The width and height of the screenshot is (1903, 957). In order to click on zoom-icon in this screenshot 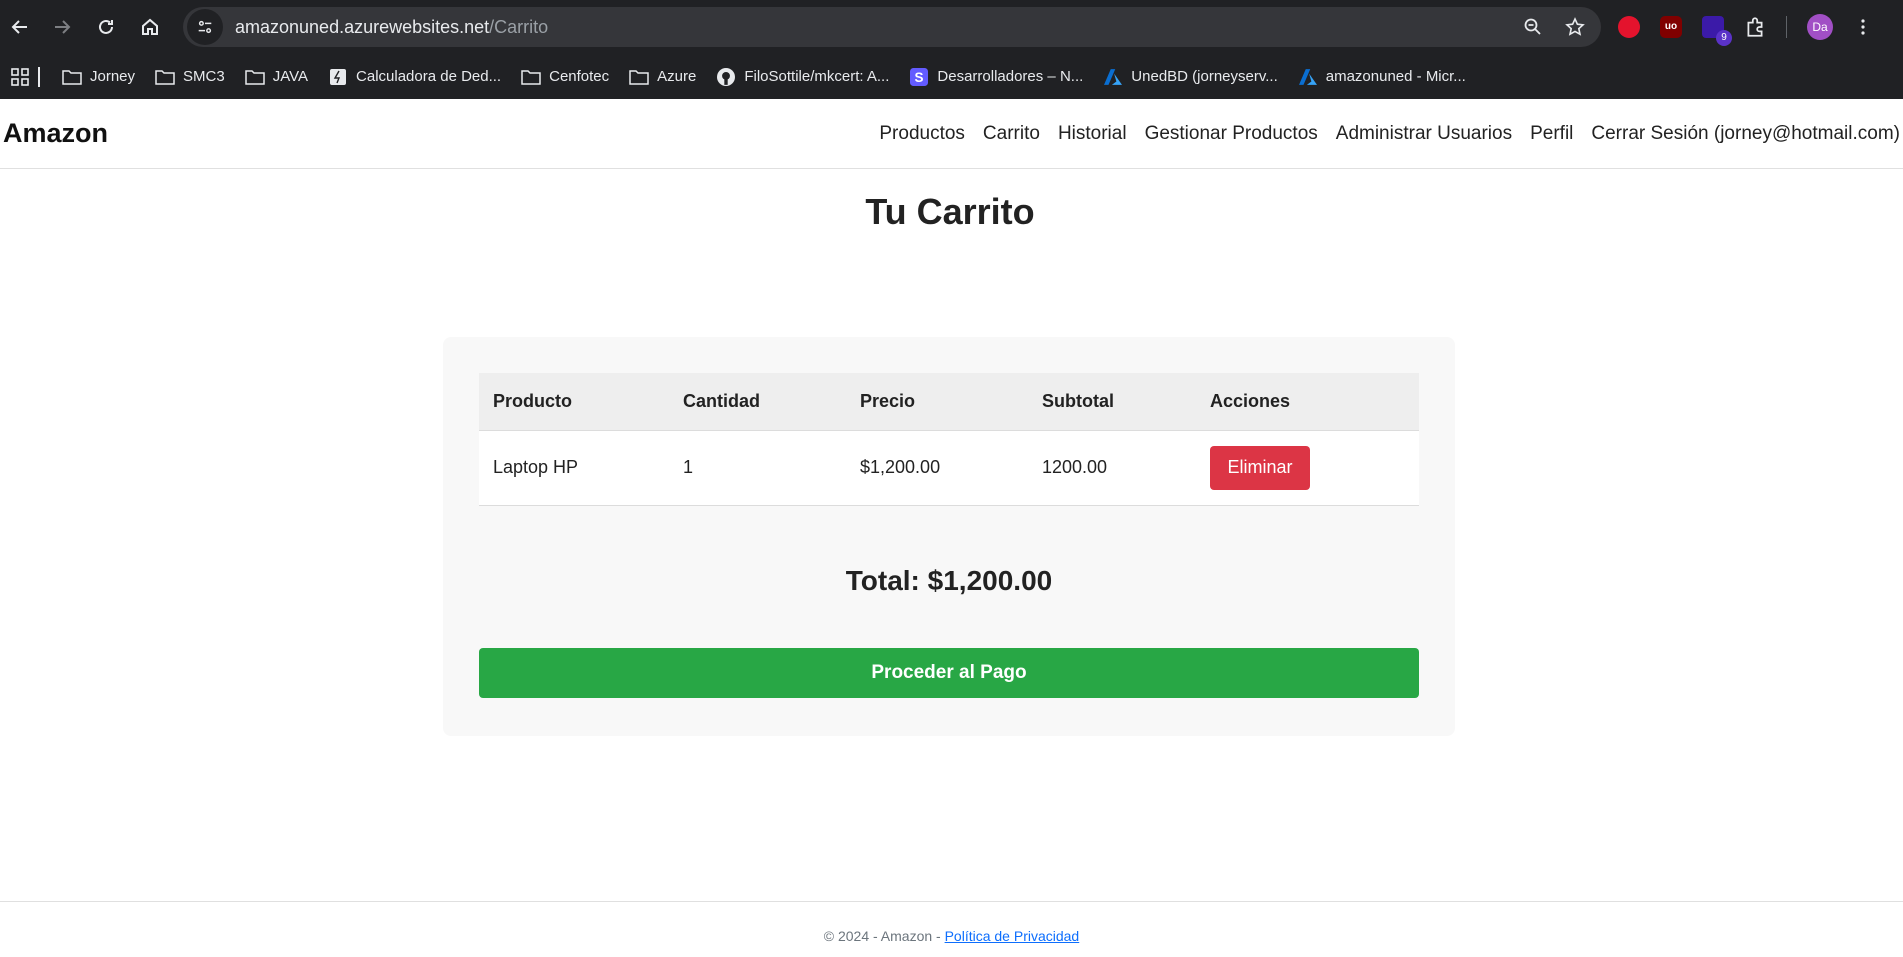, I will do `click(1533, 27)`.